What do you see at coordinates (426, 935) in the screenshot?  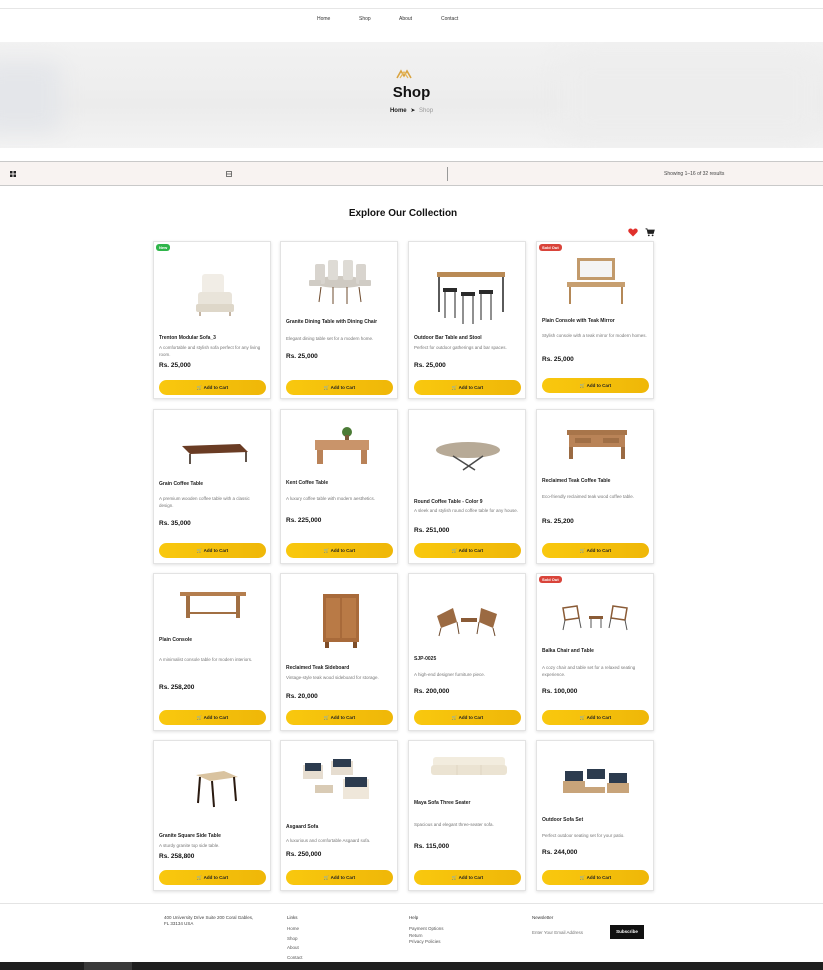 I see `footer-link-return: Return` at bounding box center [426, 935].